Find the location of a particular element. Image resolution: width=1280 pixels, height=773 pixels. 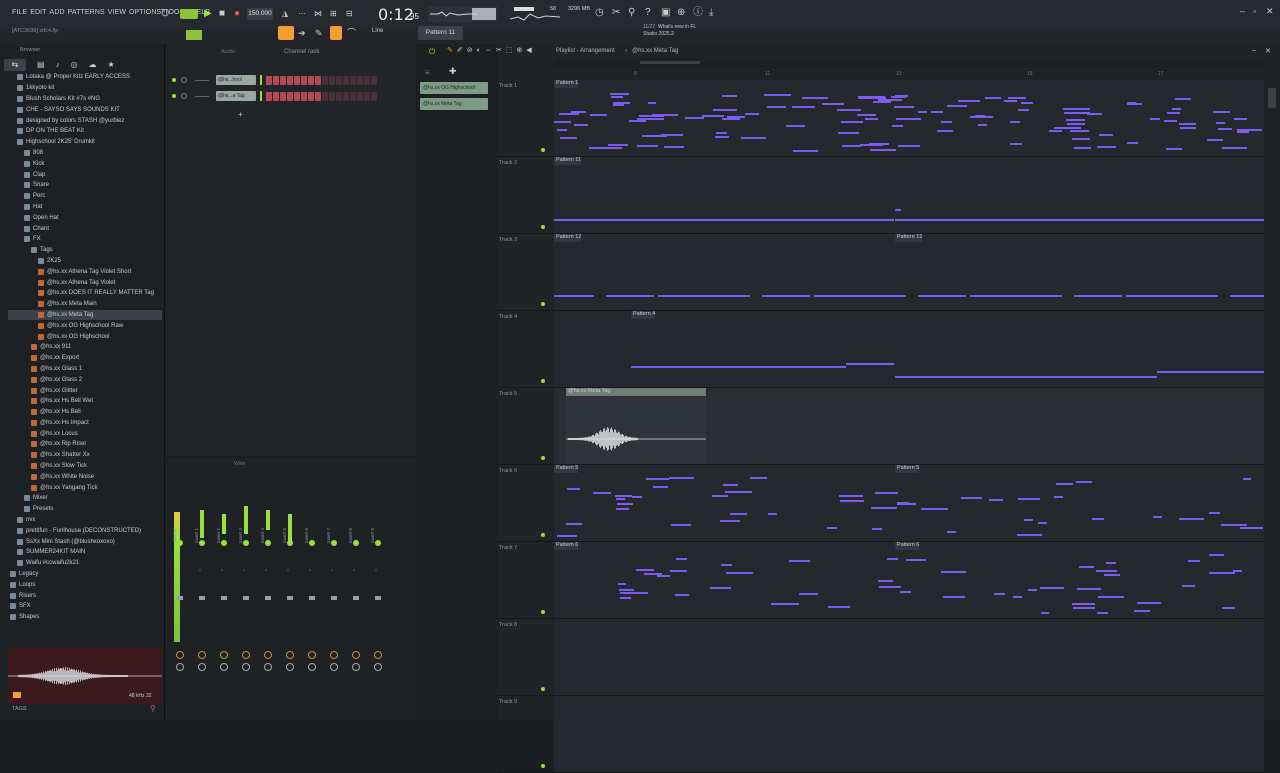

browser-file: @hs.xx Meta Tag is located at coordinates (85, 315).